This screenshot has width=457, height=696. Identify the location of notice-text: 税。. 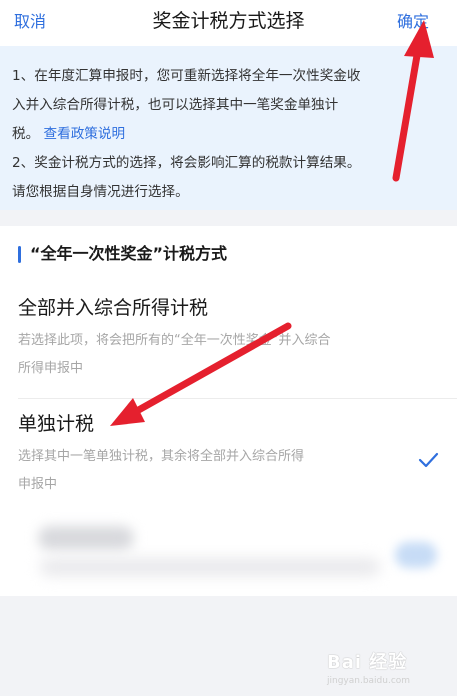
(26, 134).